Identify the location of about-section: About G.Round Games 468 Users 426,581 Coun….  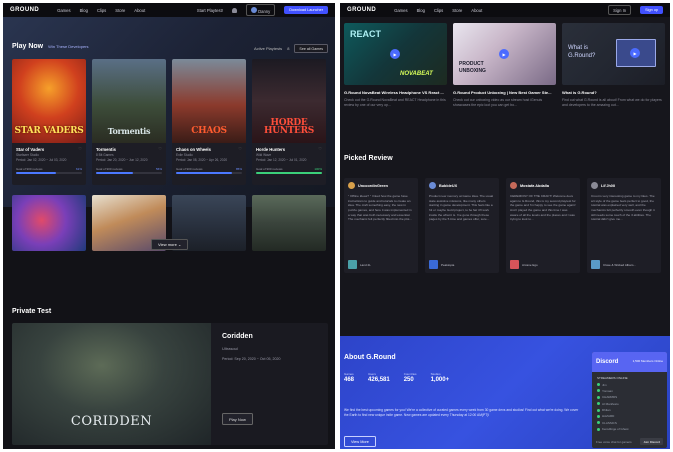
(505, 392).